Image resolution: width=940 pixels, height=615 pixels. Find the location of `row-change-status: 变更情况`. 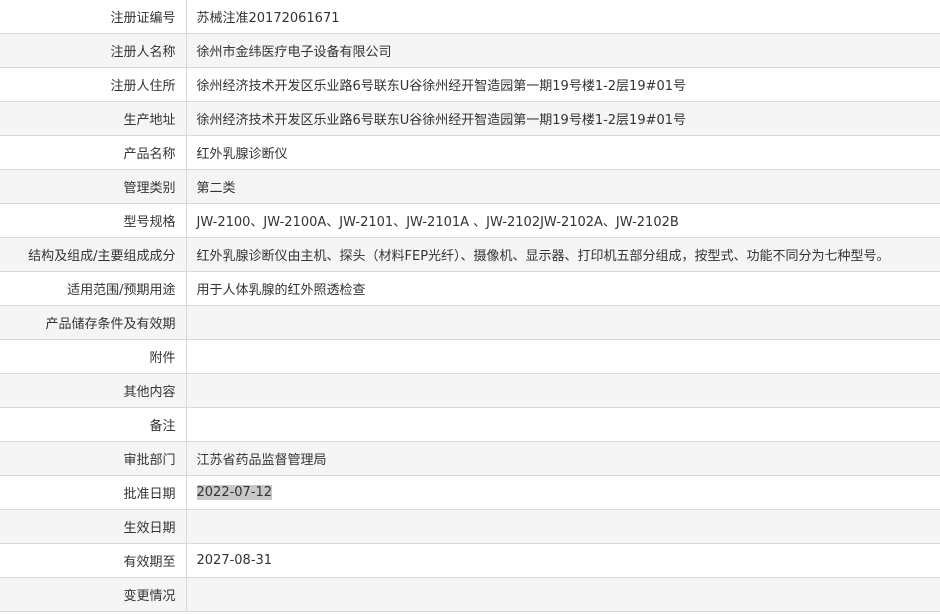

row-change-status: 变更情况 is located at coordinates (470, 594).